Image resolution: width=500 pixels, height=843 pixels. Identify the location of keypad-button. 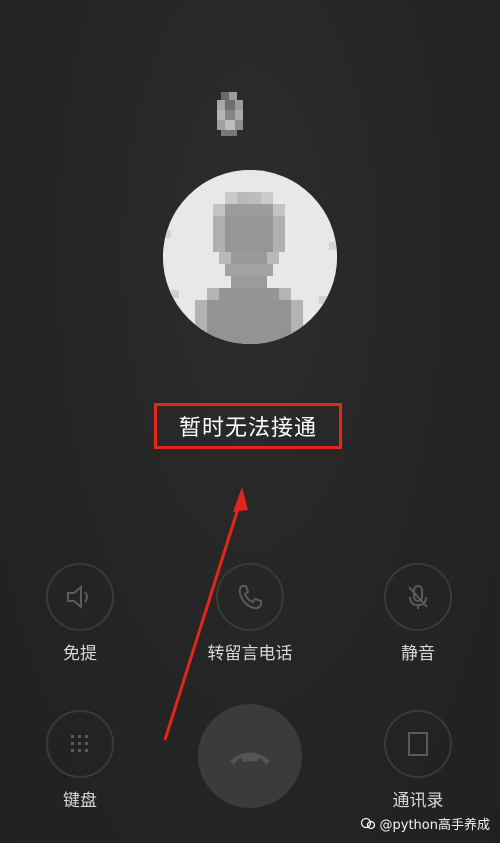
(80, 744).